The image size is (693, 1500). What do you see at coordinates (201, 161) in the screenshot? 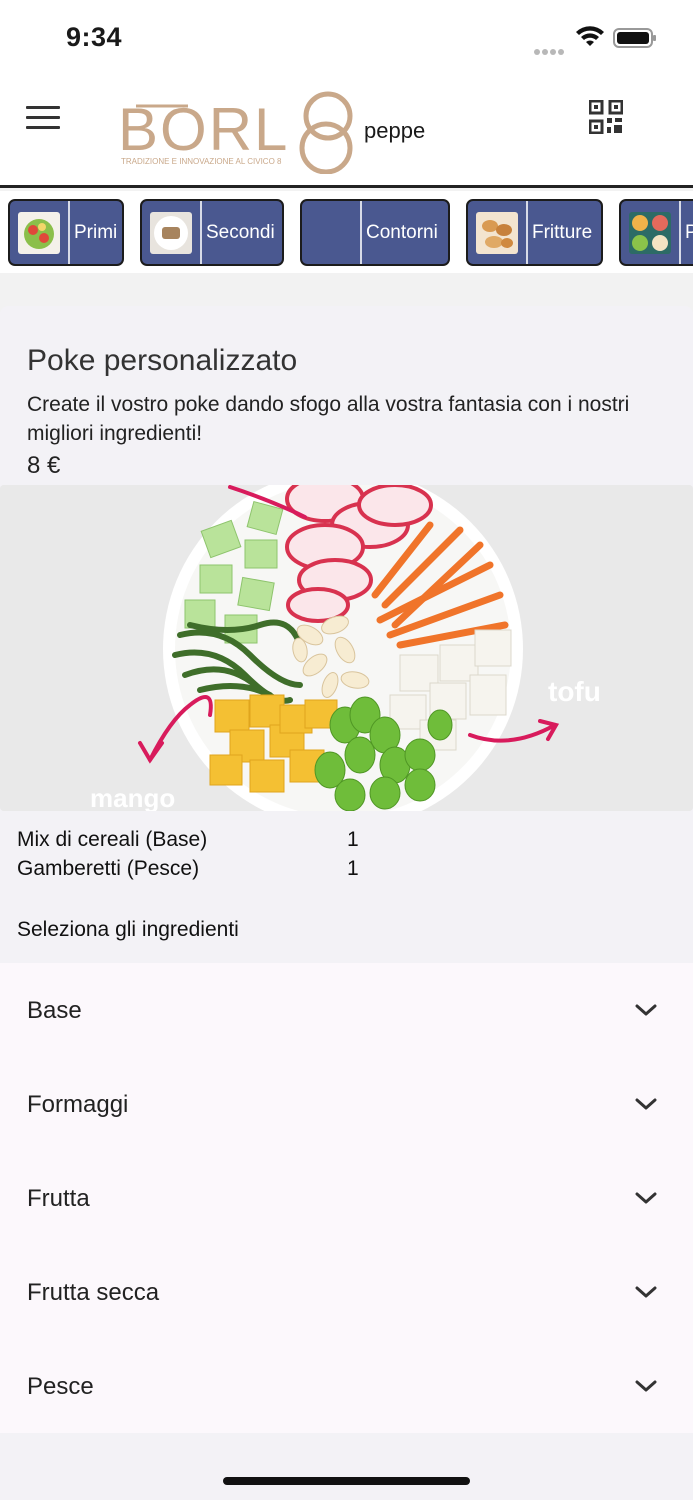
I see `svg-text:TRADIZIONE E INNOVAZIONE AL CI: TRADIZIONE E INNOVAZIONE AL CIVICO 8` at bounding box center [201, 161].